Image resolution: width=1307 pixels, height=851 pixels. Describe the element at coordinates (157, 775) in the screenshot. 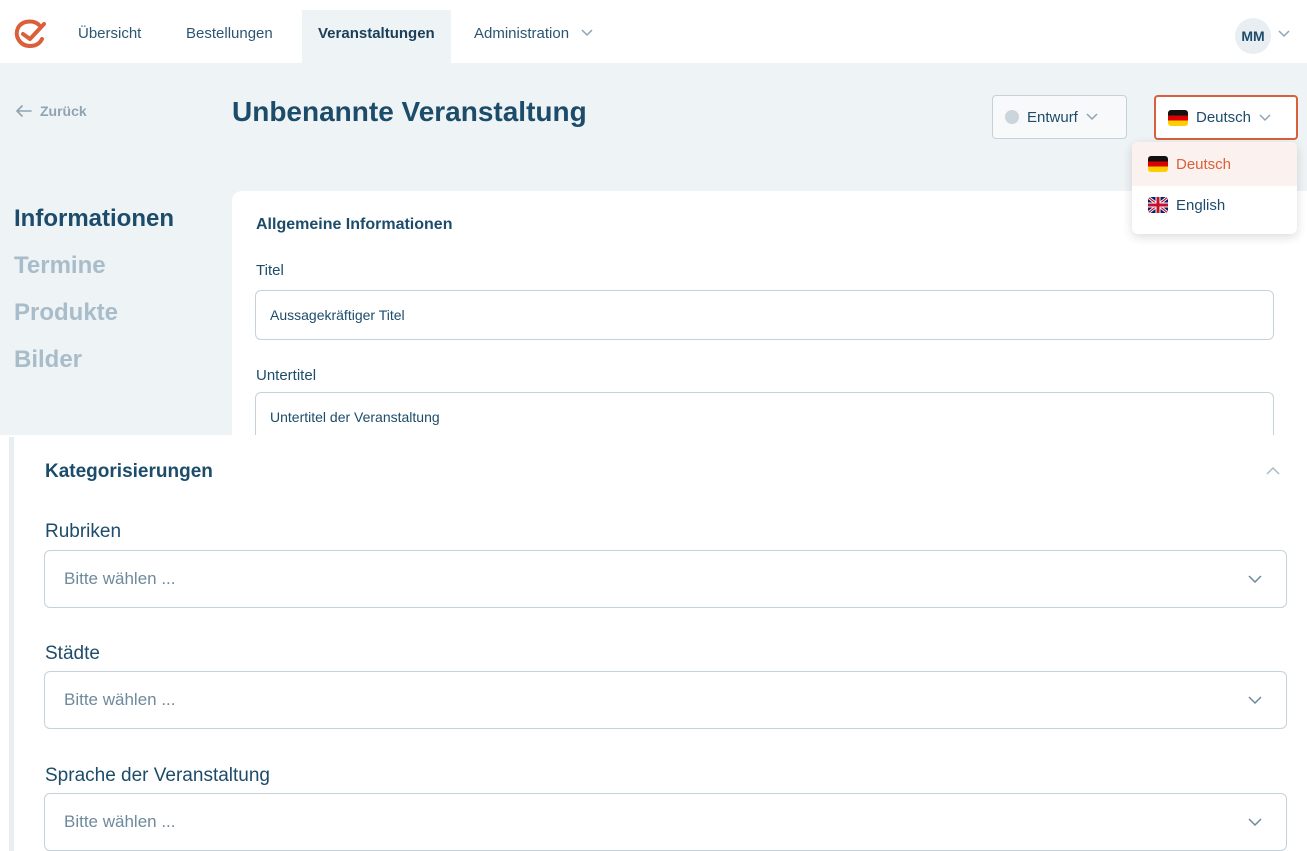

I see `event-language-label: Sprache der Veranstaltung` at that location.